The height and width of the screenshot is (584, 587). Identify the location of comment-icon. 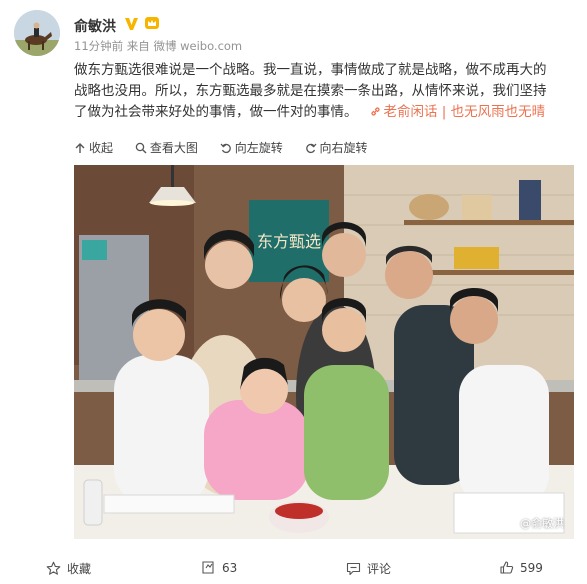
(353, 569).